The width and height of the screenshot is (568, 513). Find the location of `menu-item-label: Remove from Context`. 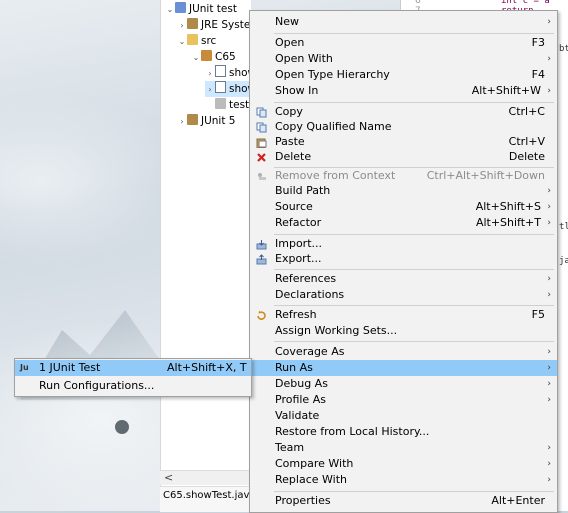

menu-item-label: Remove from Context is located at coordinates (335, 175).